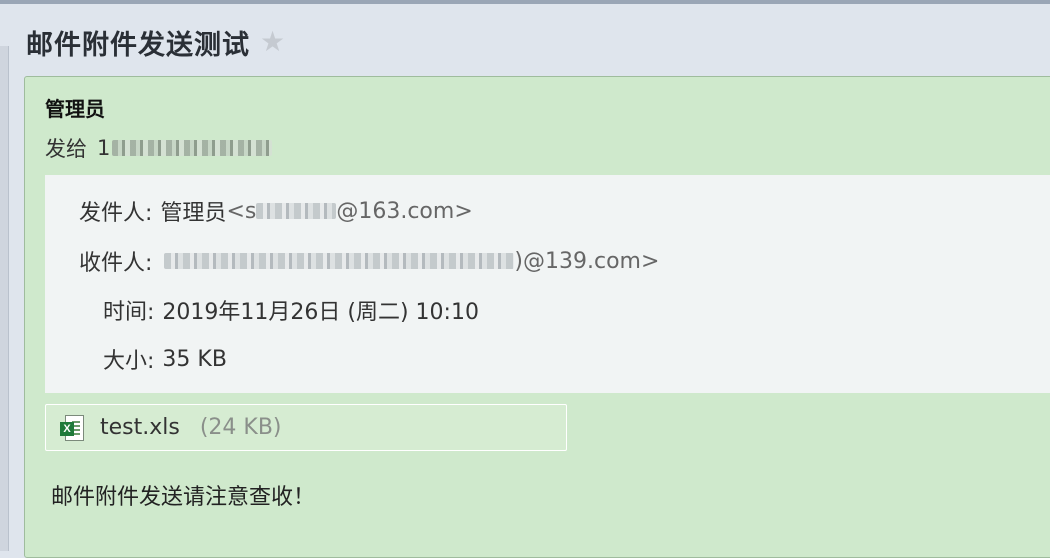 Image resolution: width=1050 pixels, height=558 pixels. I want to click on redacted-recipient, so click(192, 148).